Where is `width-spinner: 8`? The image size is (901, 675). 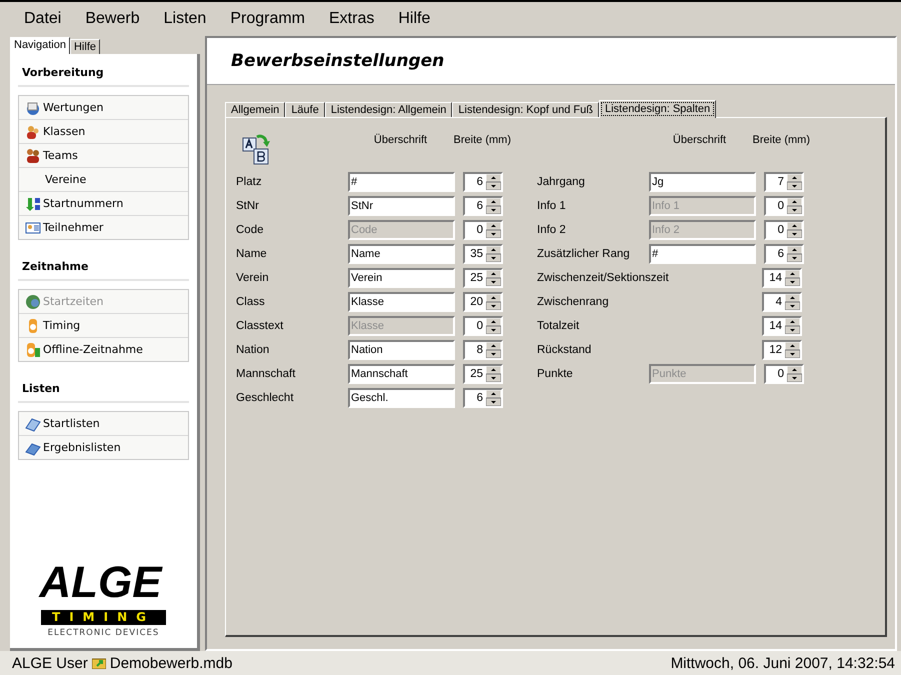 width-spinner: 8 is located at coordinates (483, 350).